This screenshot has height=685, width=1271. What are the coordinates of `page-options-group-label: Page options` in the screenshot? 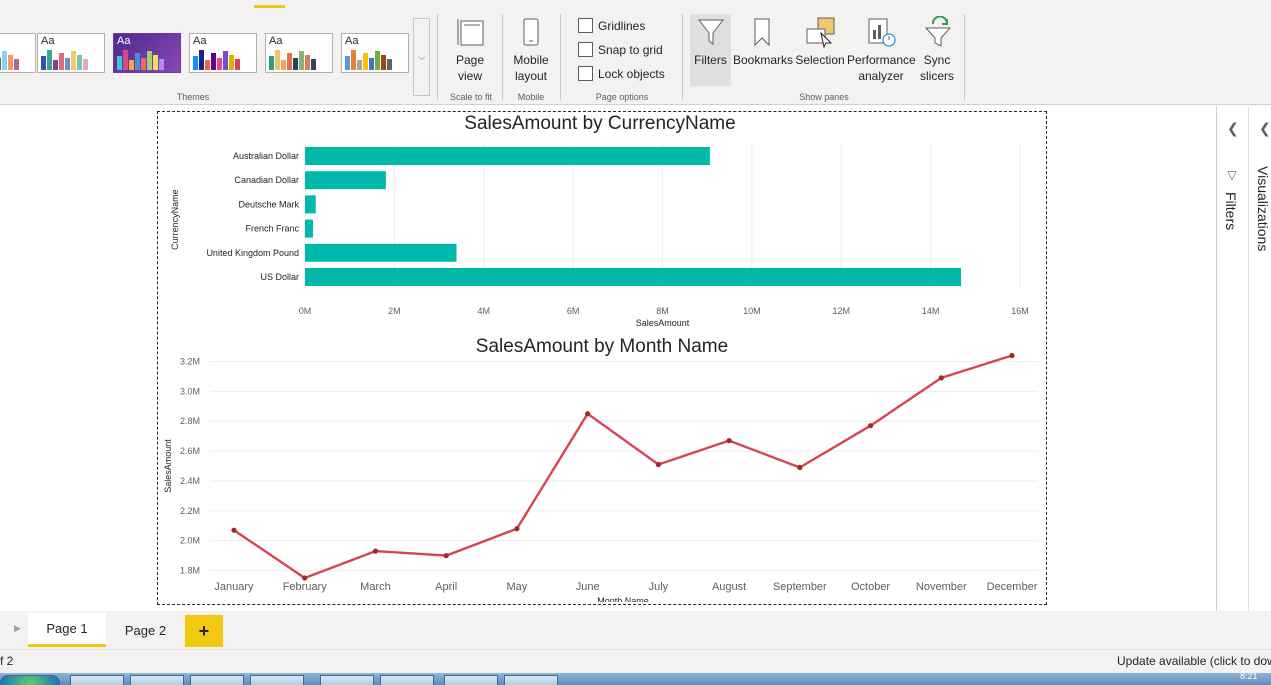 It's located at (622, 97).